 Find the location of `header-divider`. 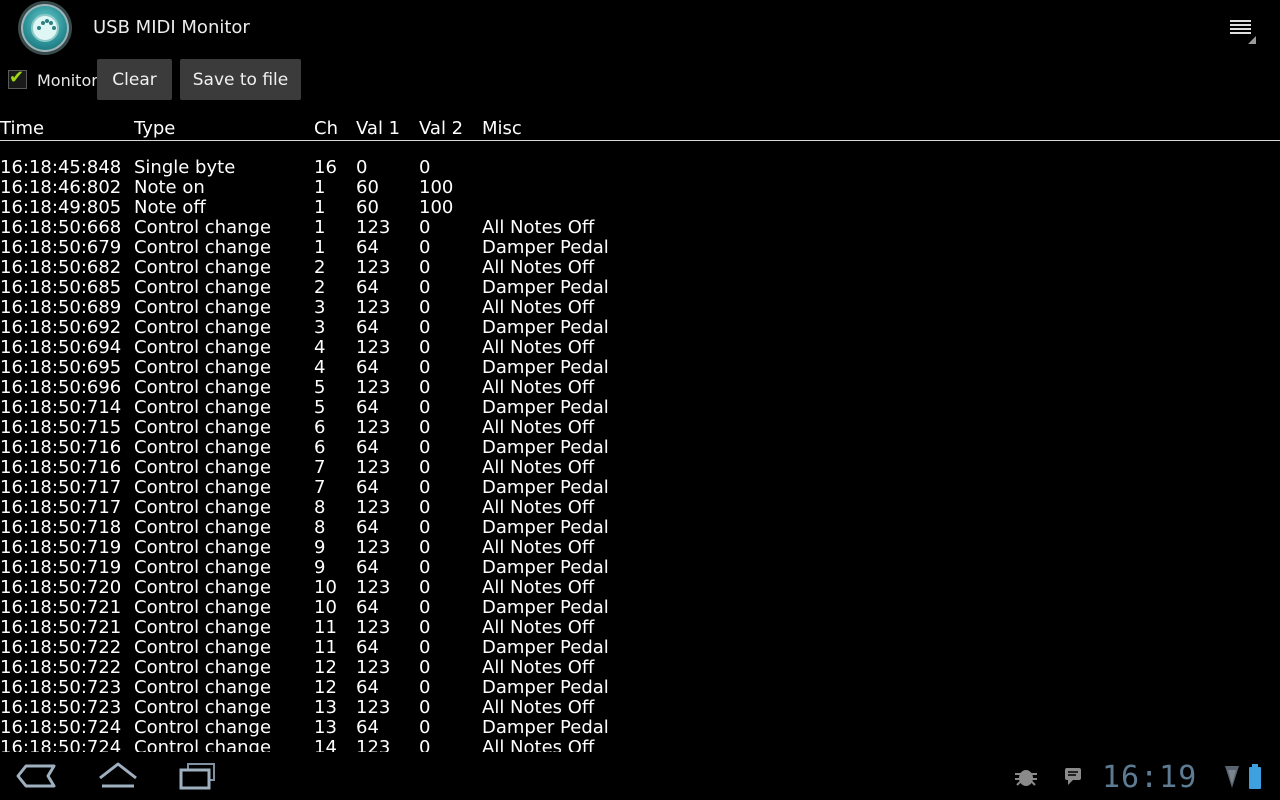

header-divider is located at coordinates (640, 140).